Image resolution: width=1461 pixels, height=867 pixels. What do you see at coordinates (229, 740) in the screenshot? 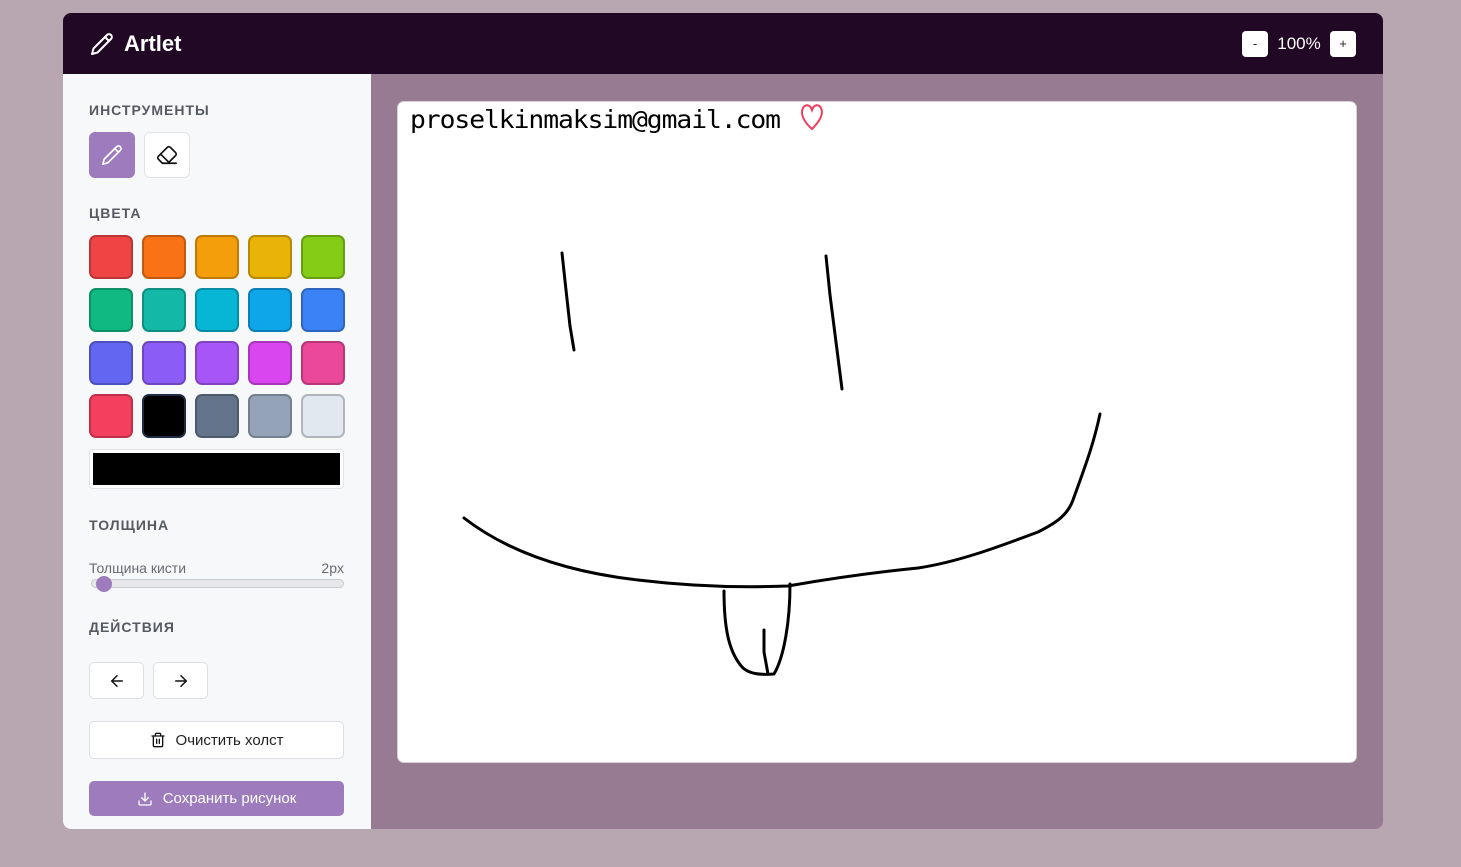
I see `clear-canvas-label: Очистить холст` at bounding box center [229, 740].